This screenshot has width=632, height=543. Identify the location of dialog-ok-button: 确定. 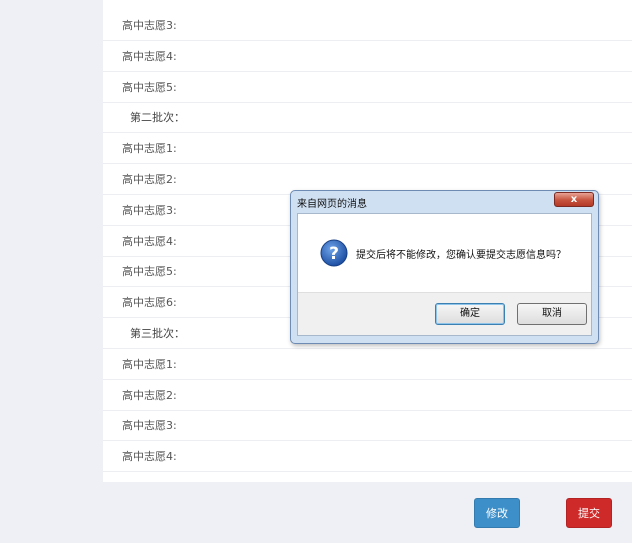
(470, 314).